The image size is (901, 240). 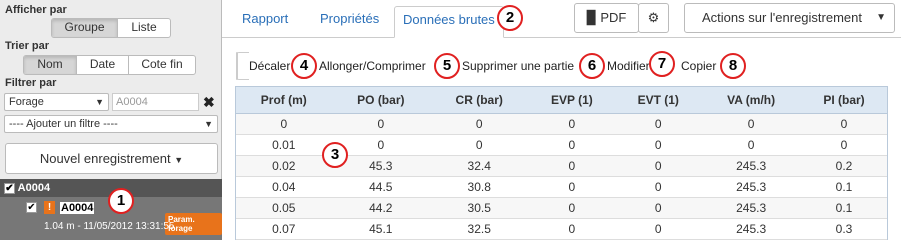 What do you see at coordinates (162, 65) in the screenshot?
I see `sort-option-cote-fin: Cote fin` at bounding box center [162, 65].